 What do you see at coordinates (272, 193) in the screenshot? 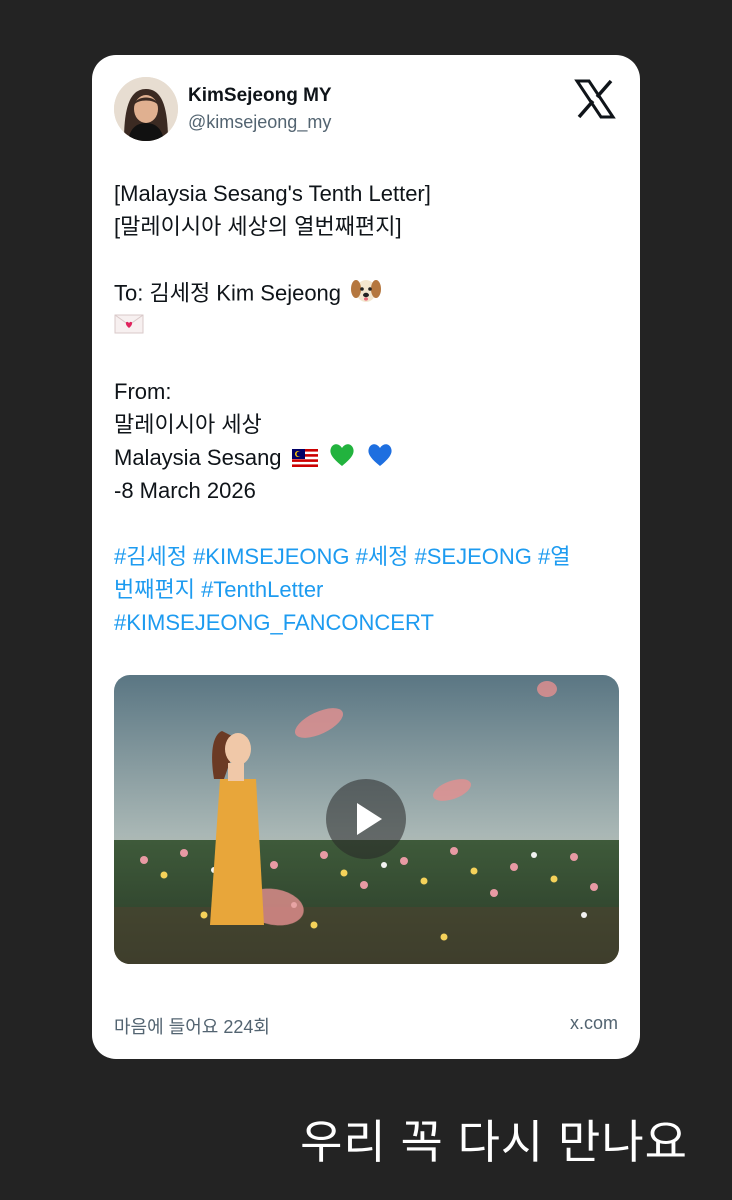
I see `text-line: [Malaysia Sesang's Tenth Letter]` at bounding box center [272, 193].